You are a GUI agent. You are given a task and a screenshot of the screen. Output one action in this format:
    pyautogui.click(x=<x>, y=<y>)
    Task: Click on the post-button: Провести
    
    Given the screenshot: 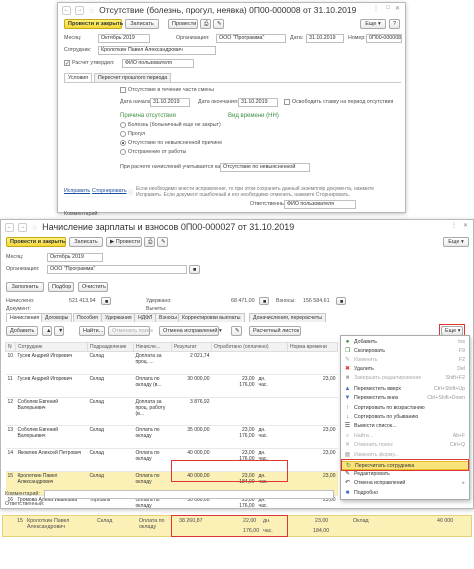 What is the action you would take?
    pyautogui.click(x=183, y=24)
    